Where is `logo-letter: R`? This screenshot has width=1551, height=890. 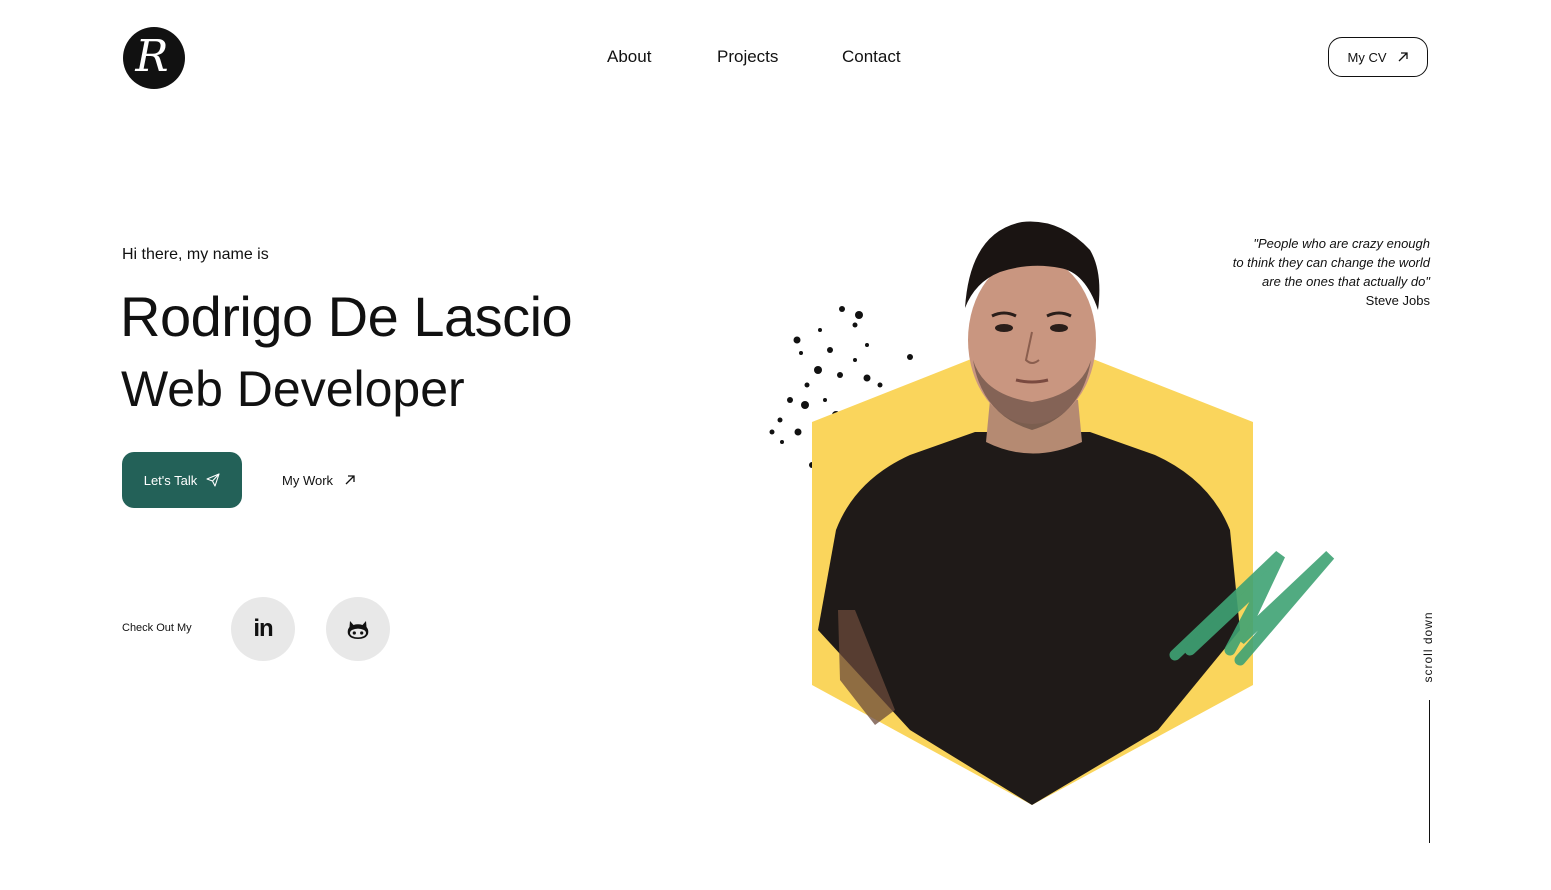 logo-letter: R is located at coordinates (152, 56).